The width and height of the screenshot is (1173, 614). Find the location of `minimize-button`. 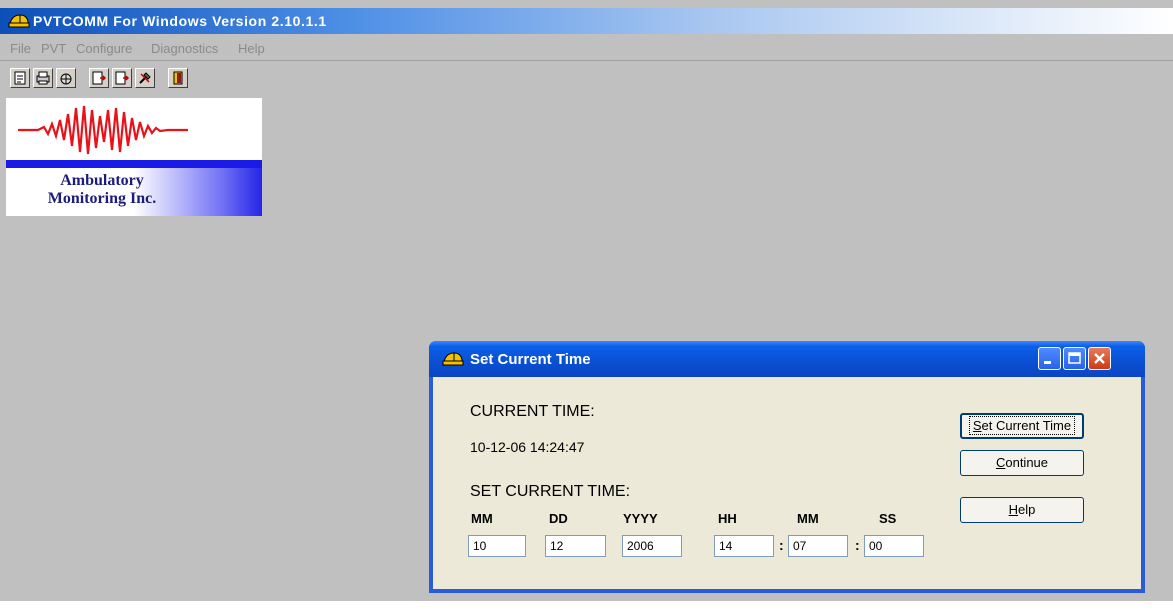

minimize-button is located at coordinates (1049, 358).